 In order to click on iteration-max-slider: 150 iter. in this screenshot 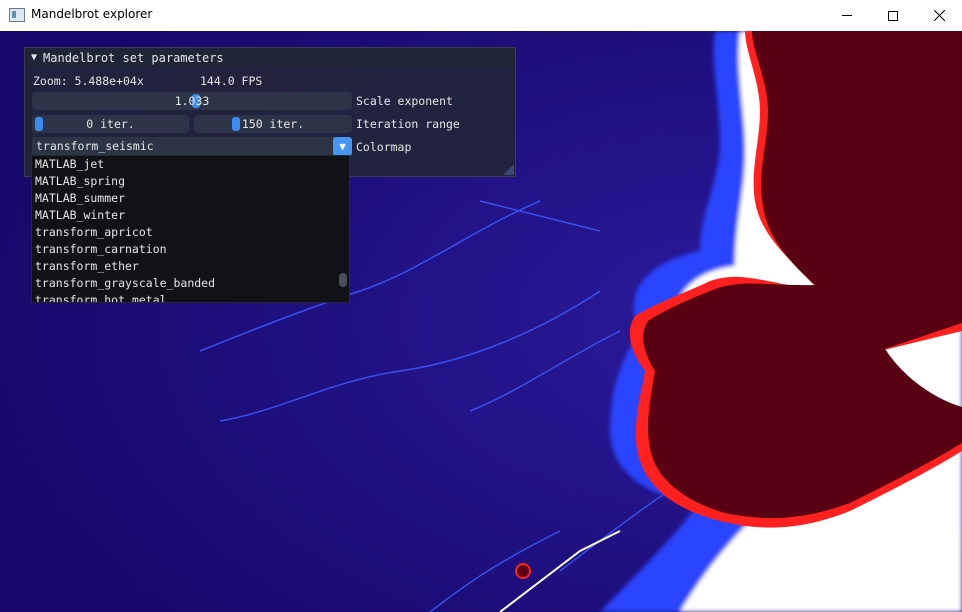, I will do `click(273, 124)`.